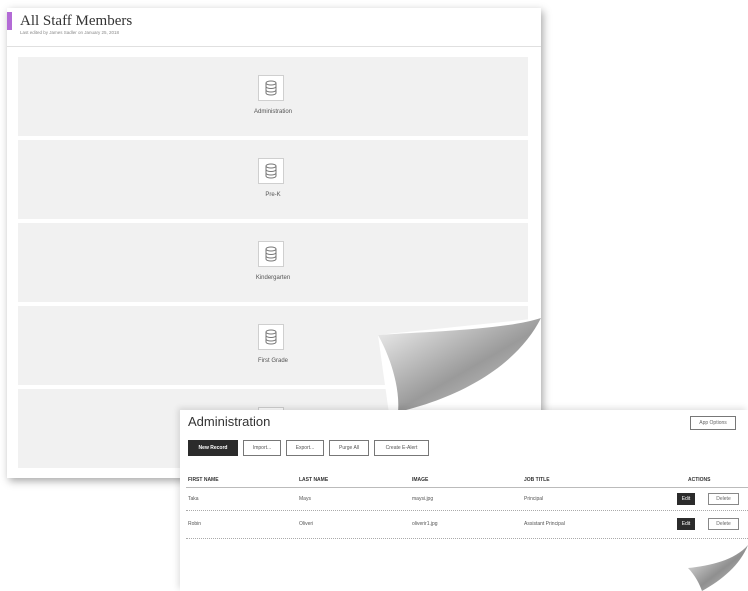  Describe the element at coordinates (213, 448) in the screenshot. I see `new-record-button: New Record` at that location.